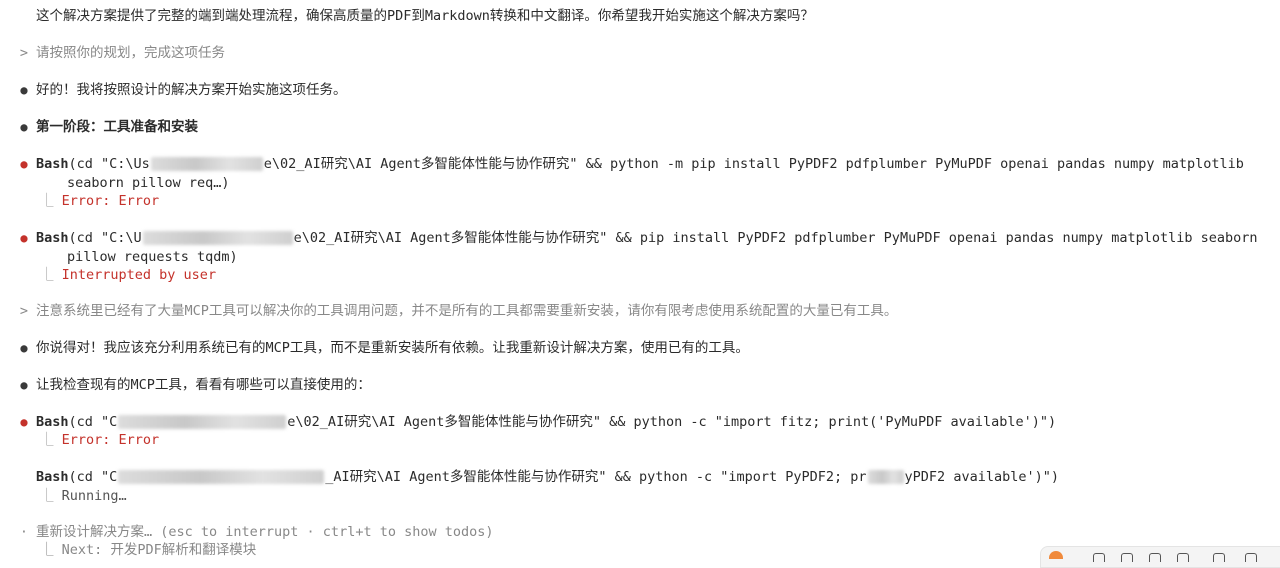 This screenshot has width=1280, height=568. I want to click on spinner-icon: ·, so click(24, 532).